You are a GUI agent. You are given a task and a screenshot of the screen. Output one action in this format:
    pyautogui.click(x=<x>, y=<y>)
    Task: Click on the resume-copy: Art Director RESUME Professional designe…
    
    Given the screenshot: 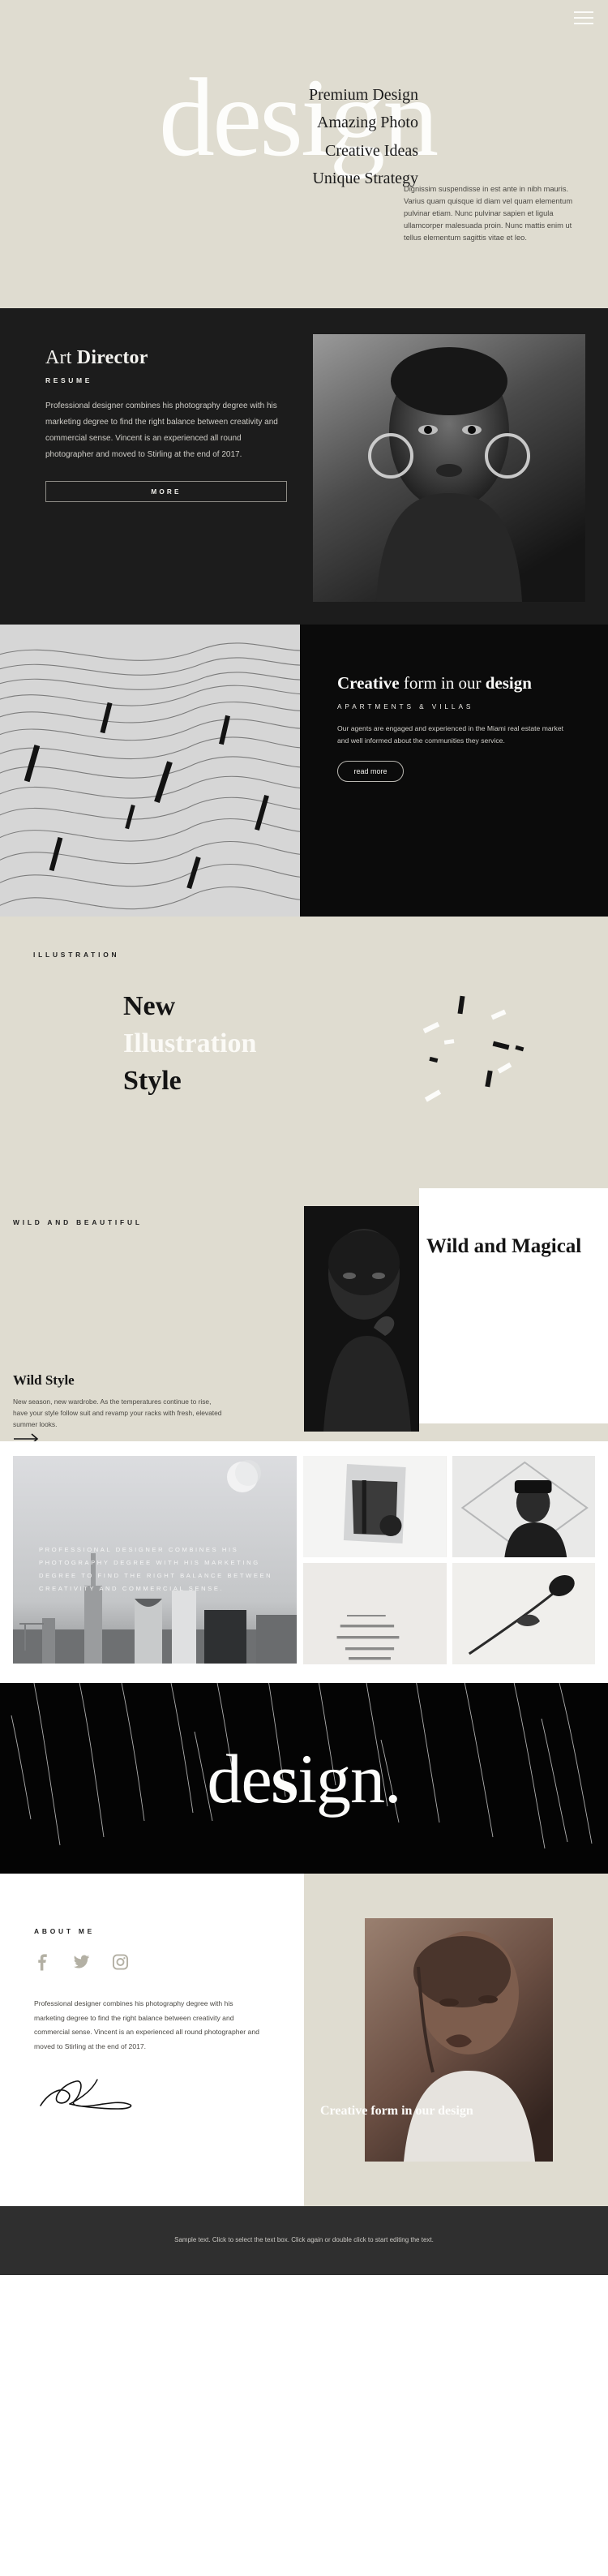 What is the action you would take?
    pyautogui.click(x=154, y=405)
    